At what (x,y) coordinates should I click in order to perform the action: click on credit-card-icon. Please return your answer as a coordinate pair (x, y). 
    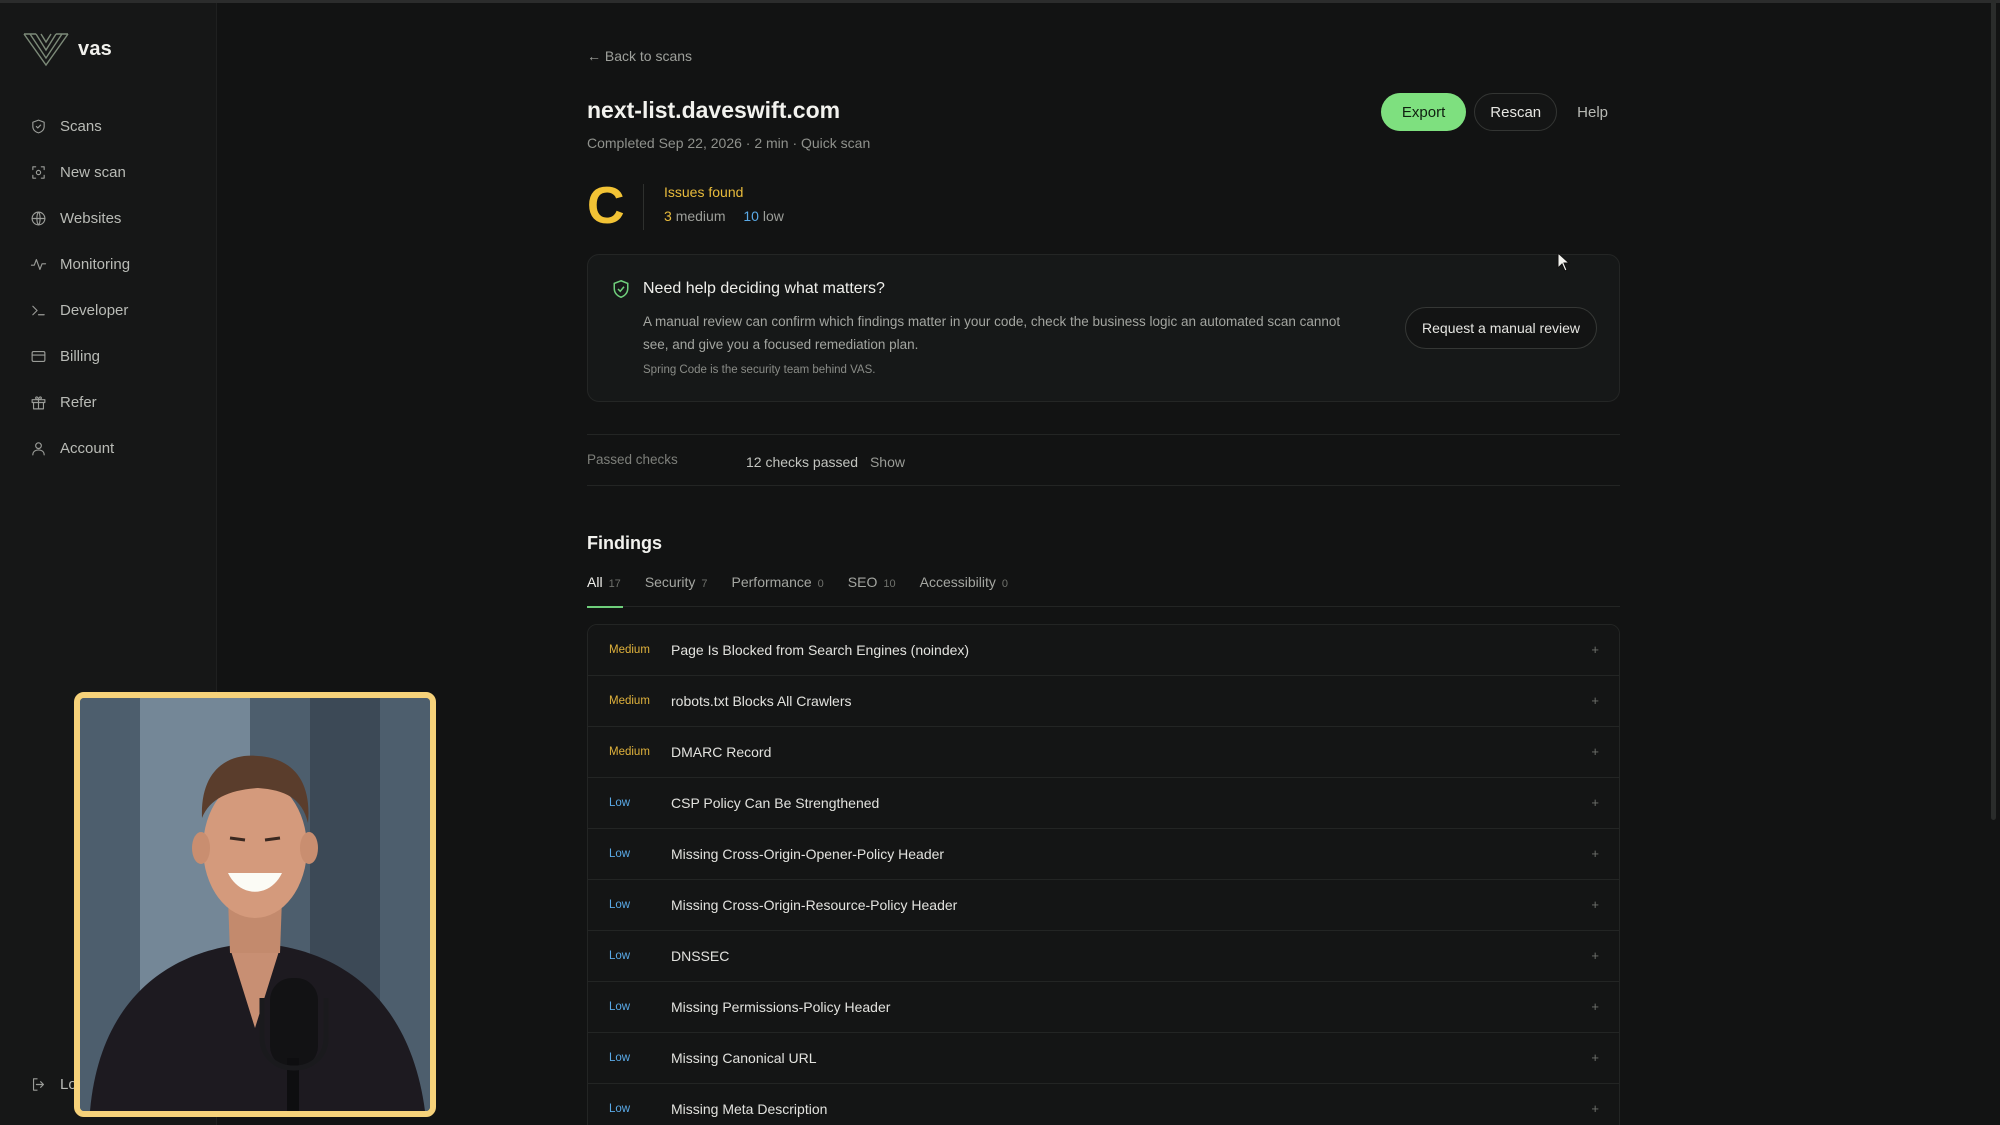
    Looking at the image, I should click on (38, 356).